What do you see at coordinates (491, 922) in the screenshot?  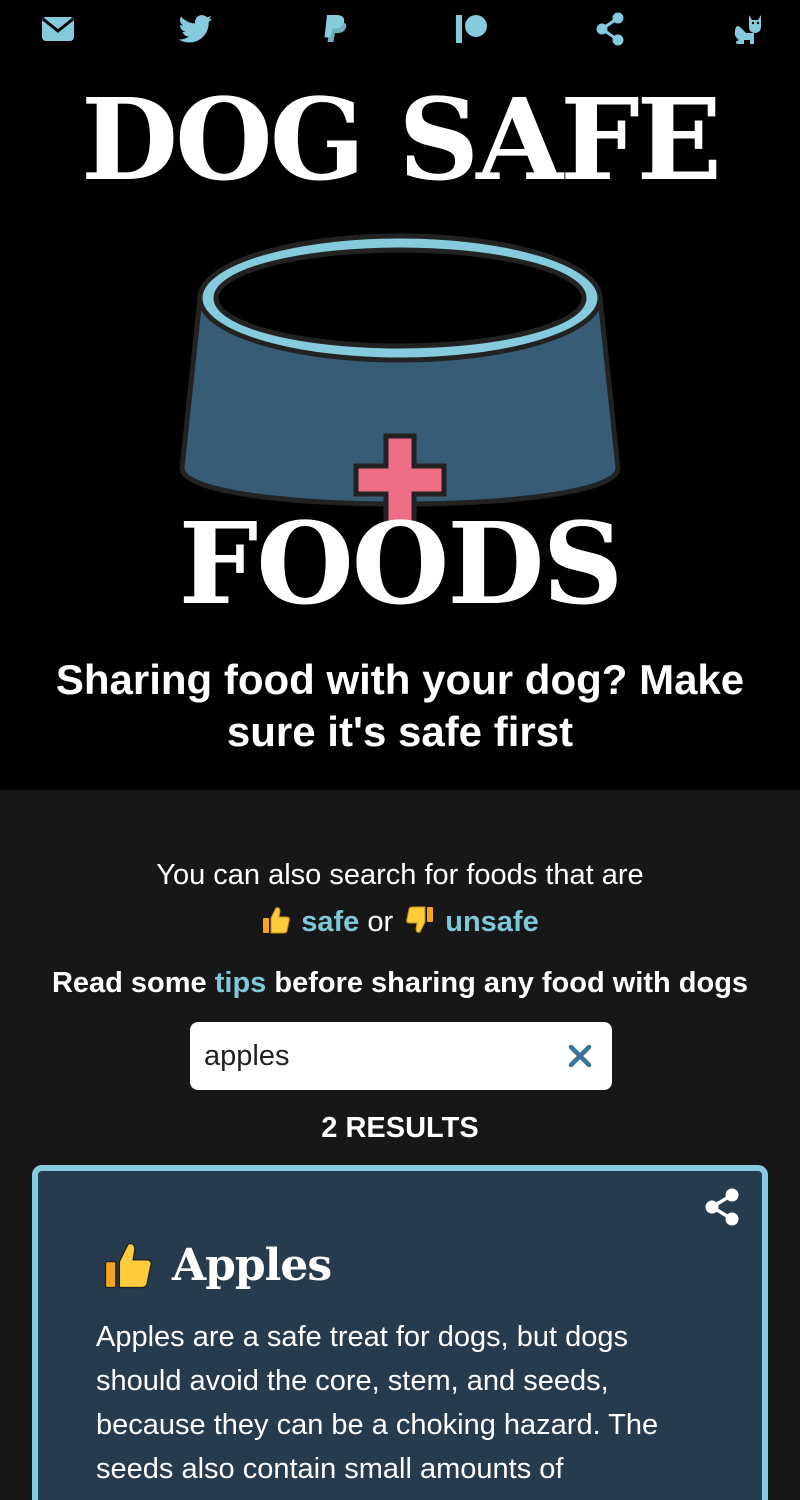 I see `unsafe-link: unsafe` at bounding box center [491, 922].